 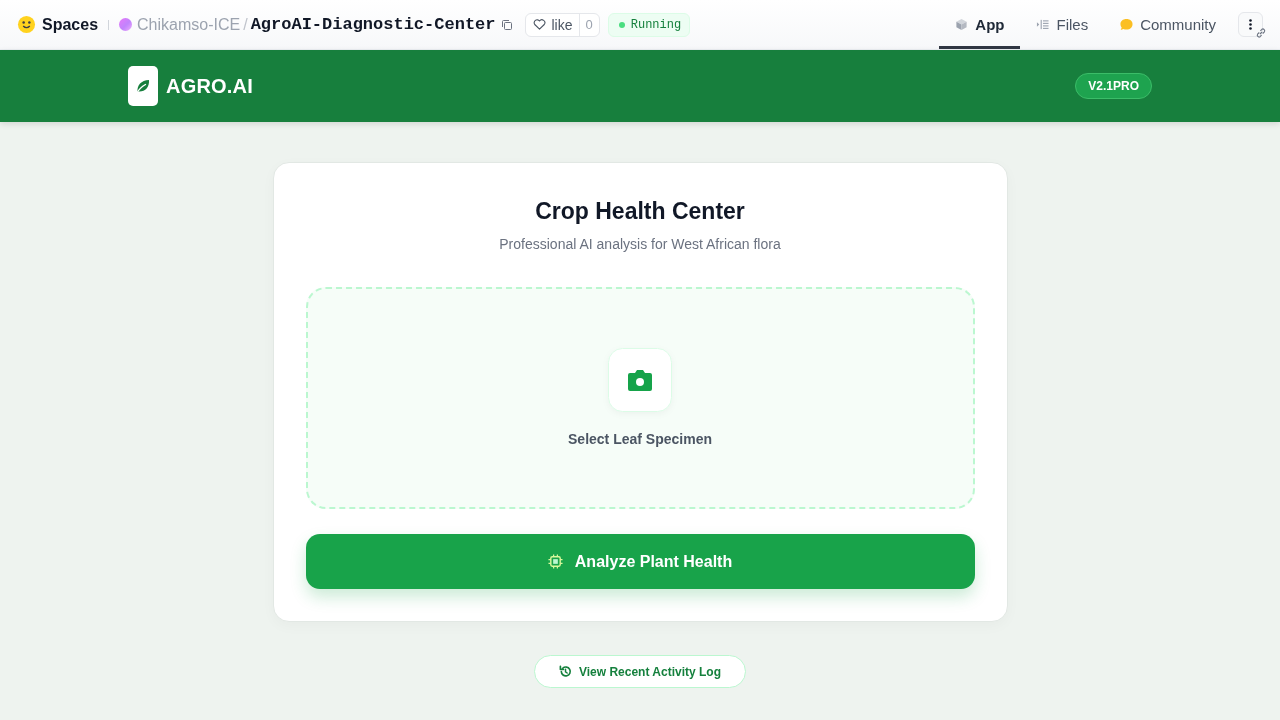 I want to click on nav-tab: Files, so click(x=1062, y=24).